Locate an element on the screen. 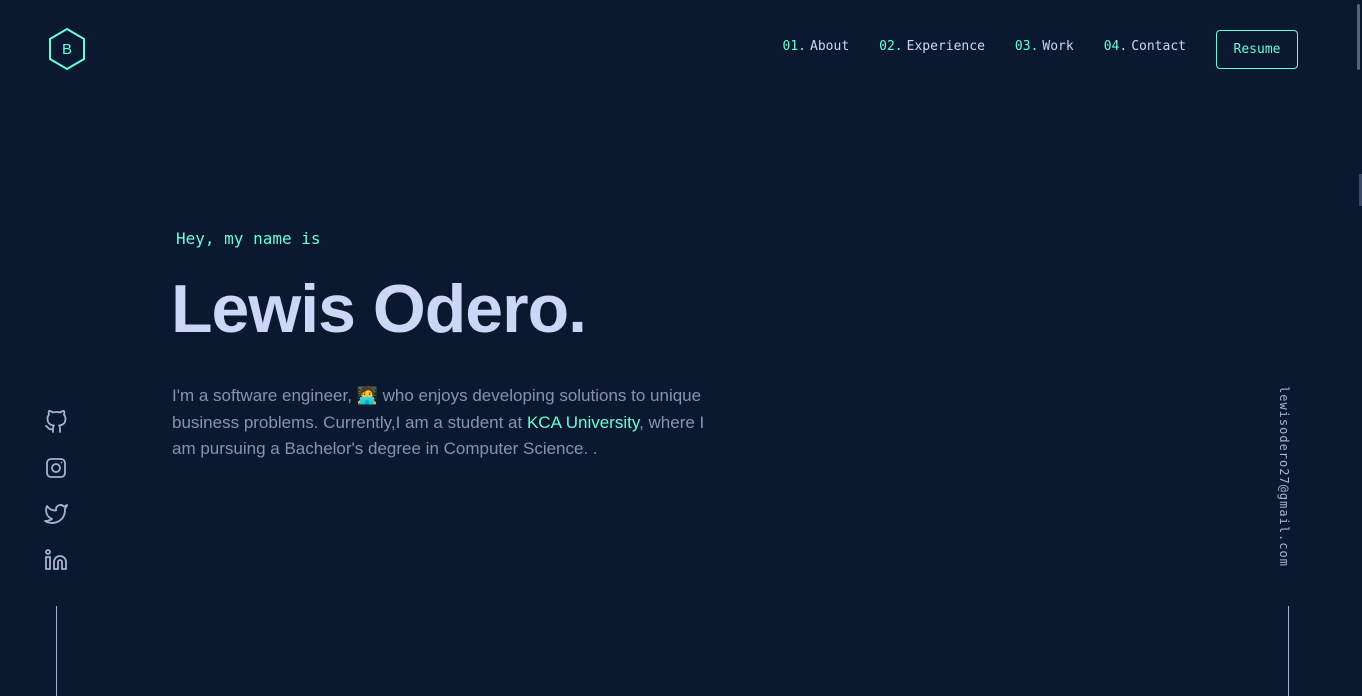 Image resolution: width=1362 pixels, height=696 pixels. github-icon is located at coordinates (56, 422).